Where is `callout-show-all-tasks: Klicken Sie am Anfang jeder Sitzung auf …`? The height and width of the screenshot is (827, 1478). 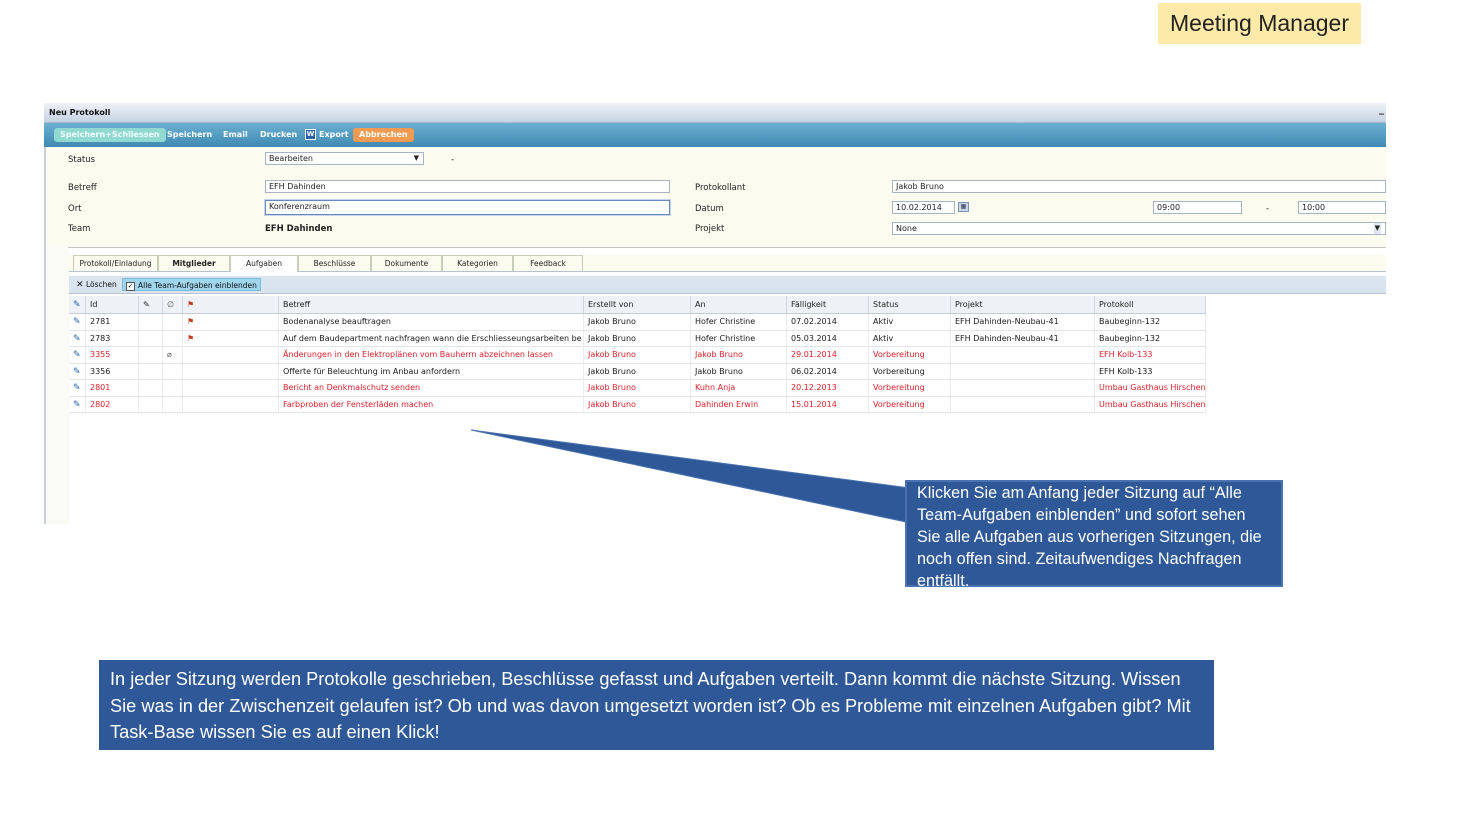 callout-show-all-tasks: Klicken Sie am Anfang jeder Sitzung auf … is located at coordinates (1094, 535).